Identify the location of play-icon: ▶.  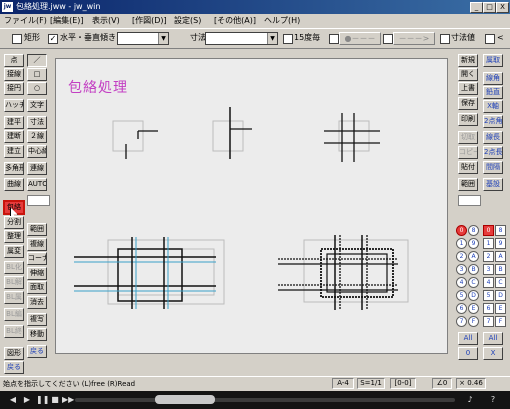
(27, 400).